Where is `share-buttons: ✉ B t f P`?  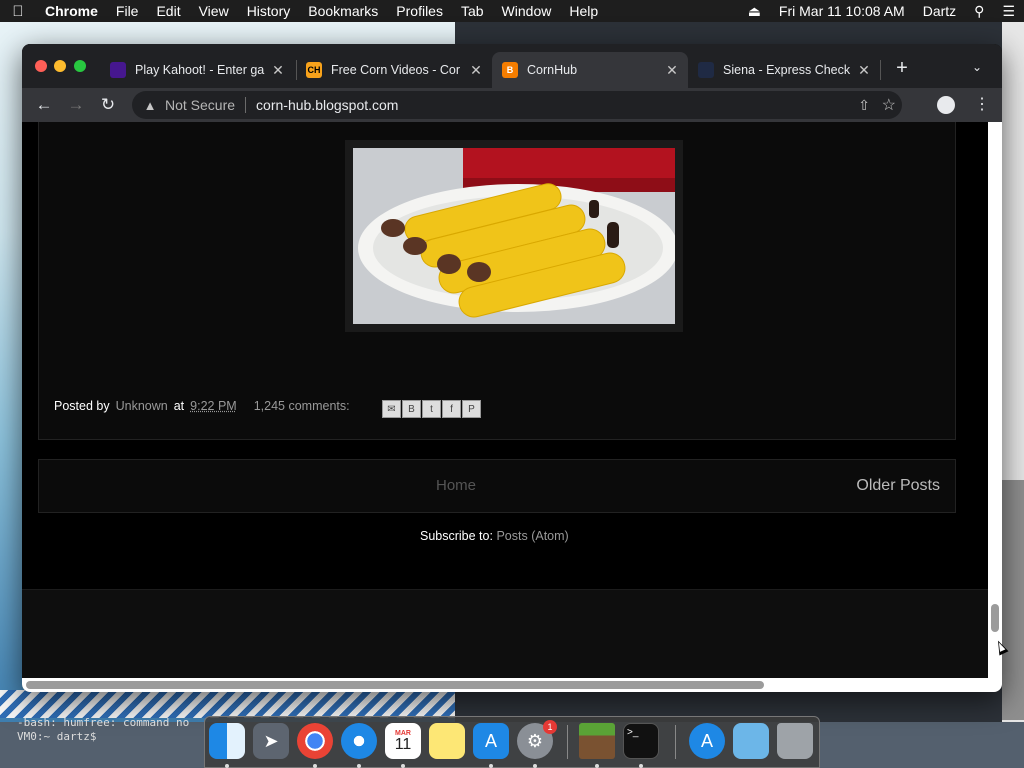
share-buttons: ✉ B t f P is located at coordinates (431, 409).